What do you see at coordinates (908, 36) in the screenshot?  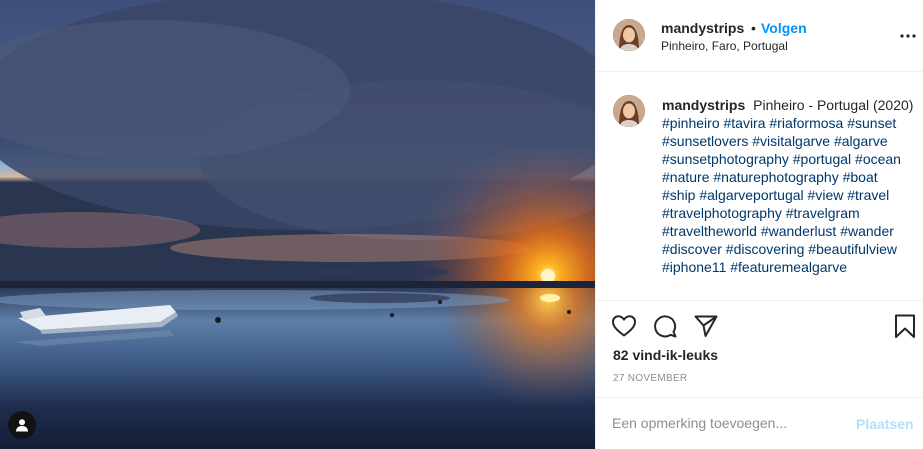 I see `more-options-icon` at bounding box center [908, 36].